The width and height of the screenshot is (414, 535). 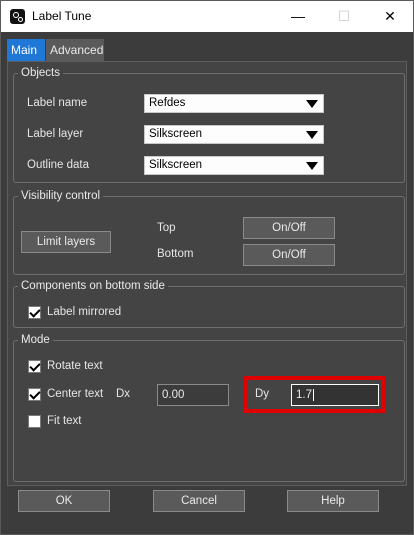 What do you see at coordinates (176, 134) in the screenshot?
I see `label-layer-value: Silkscreen` at bounding box center [176, 134].